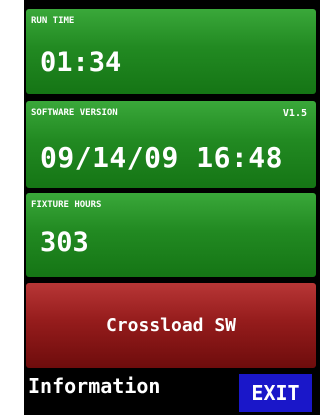 Image resolution: width=324 pixels, height=415 pixels. What do you see at coordinates (94, 386) in the screenshot?
I see `page-title: Information` at bounding box center [94, 386].